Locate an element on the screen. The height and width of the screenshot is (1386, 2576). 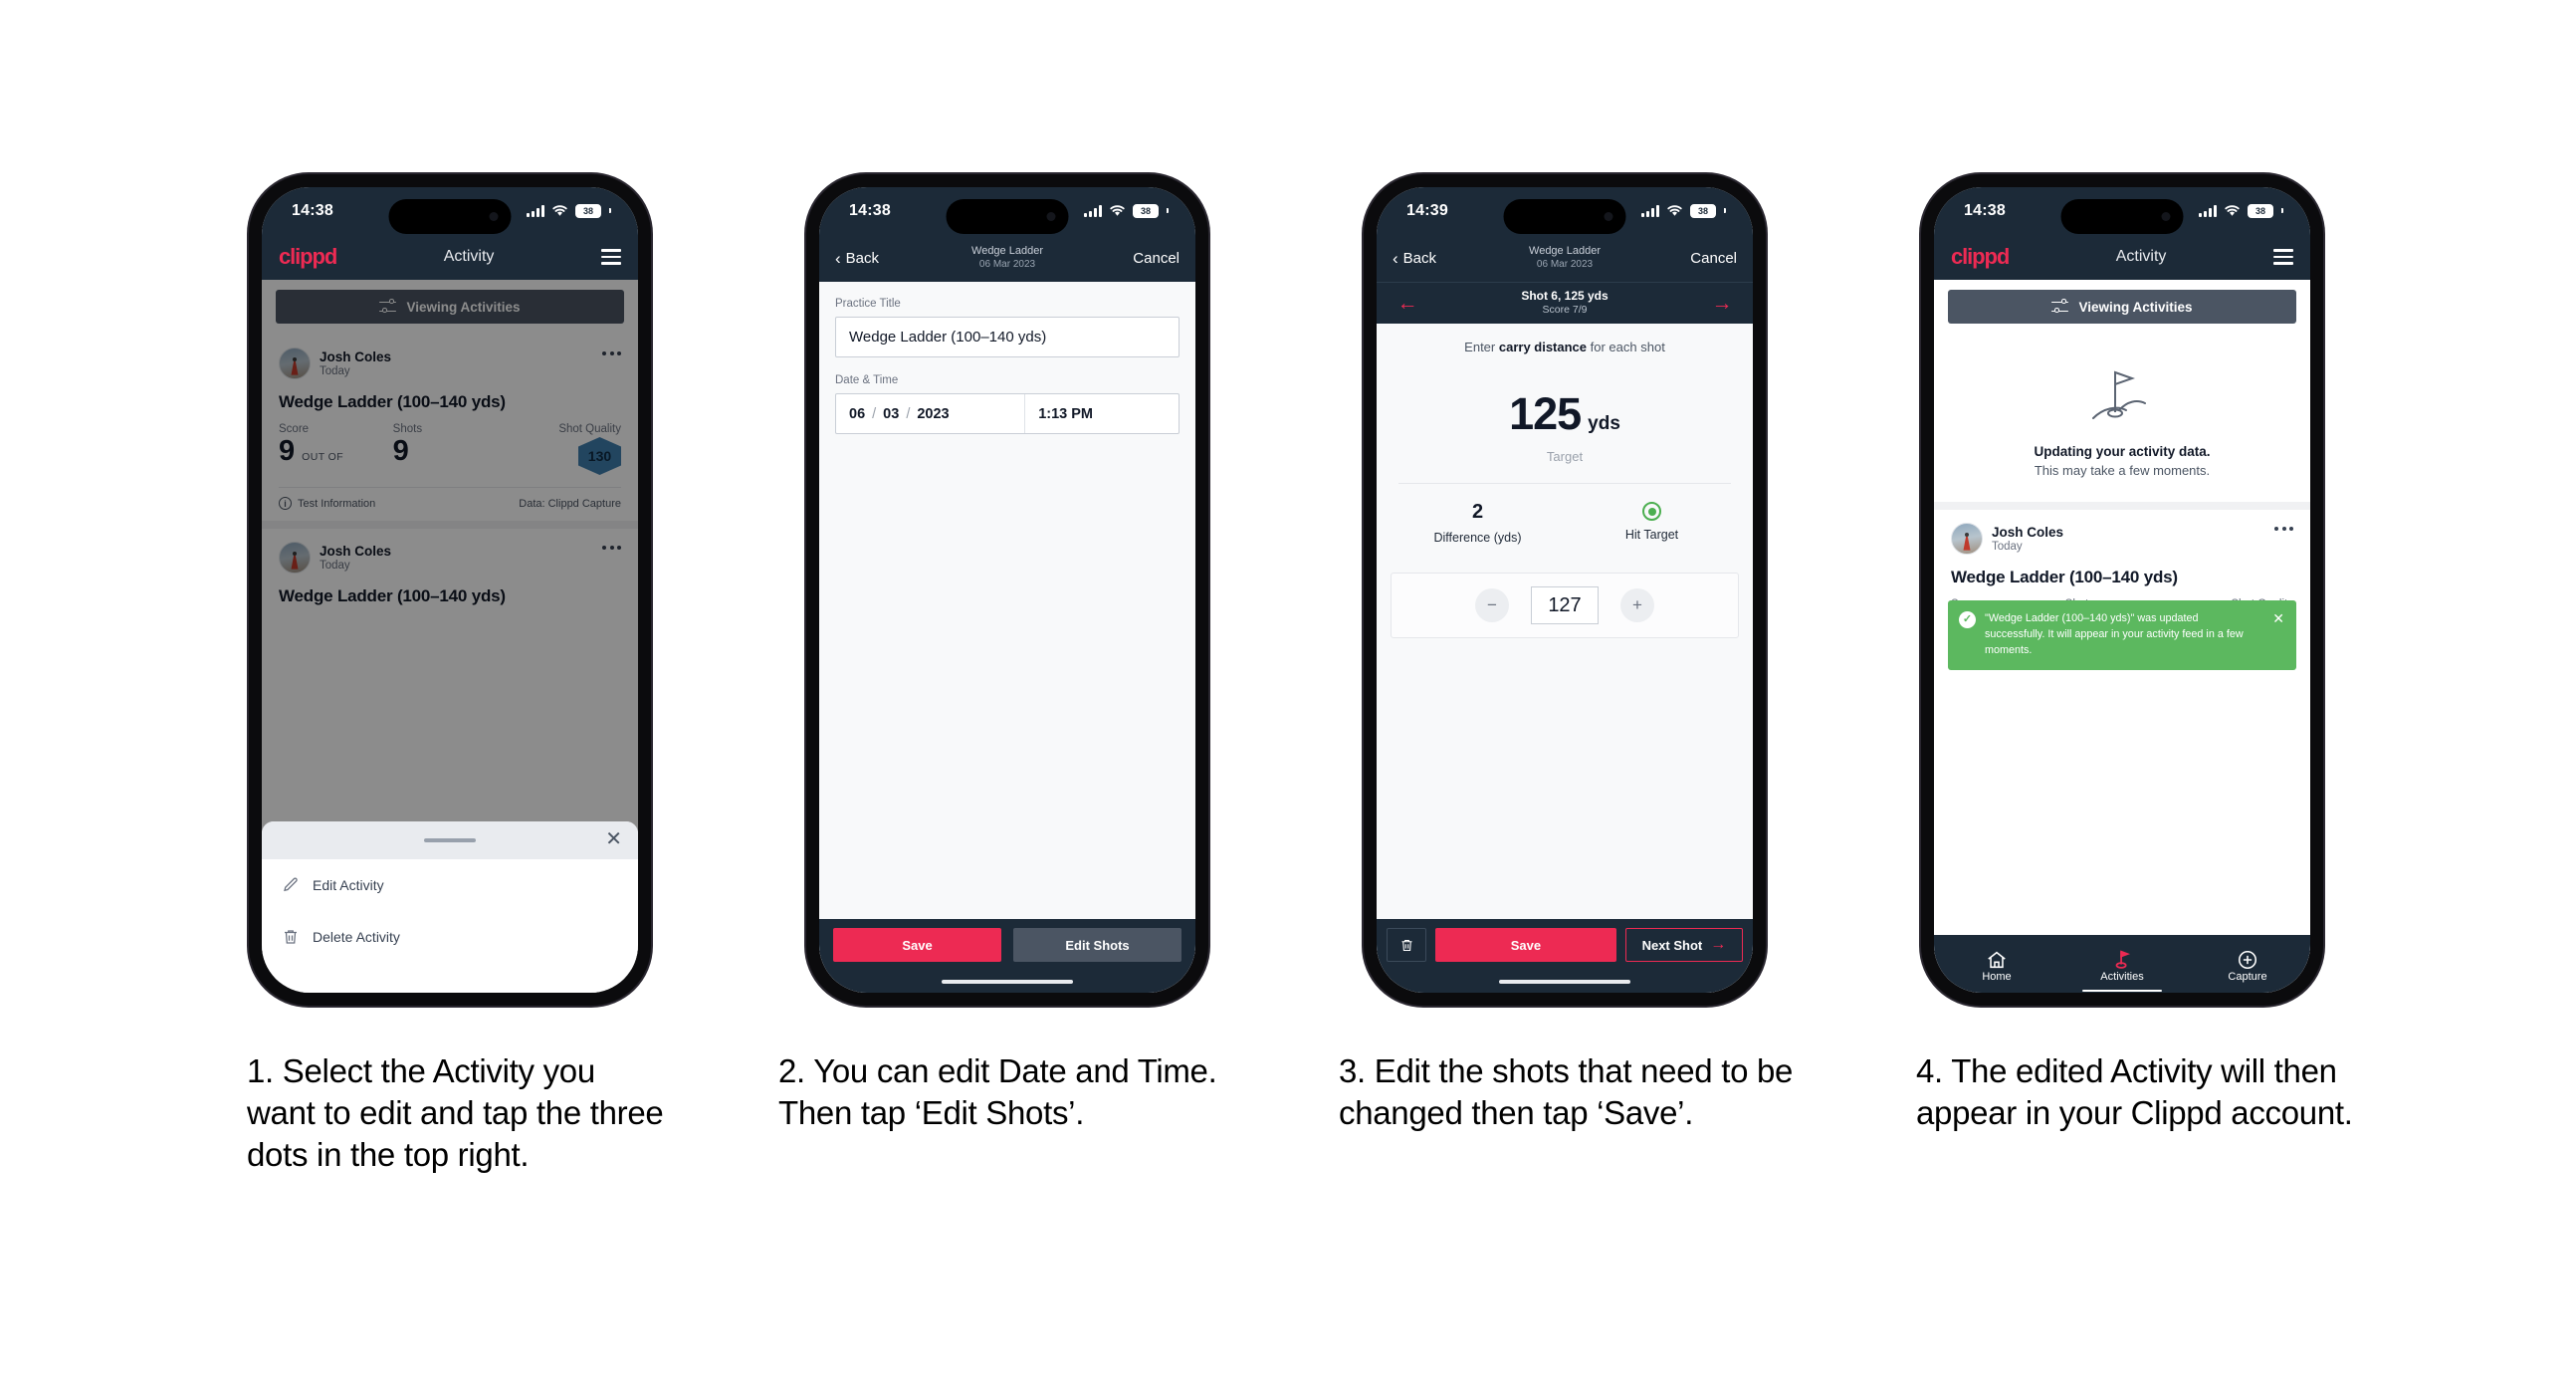
tab-home: Home is located at coordinates (1996, 966).